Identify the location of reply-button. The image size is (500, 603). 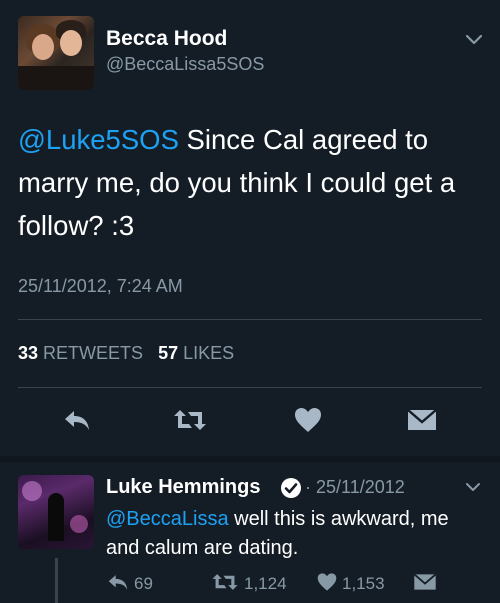
(77, 422).